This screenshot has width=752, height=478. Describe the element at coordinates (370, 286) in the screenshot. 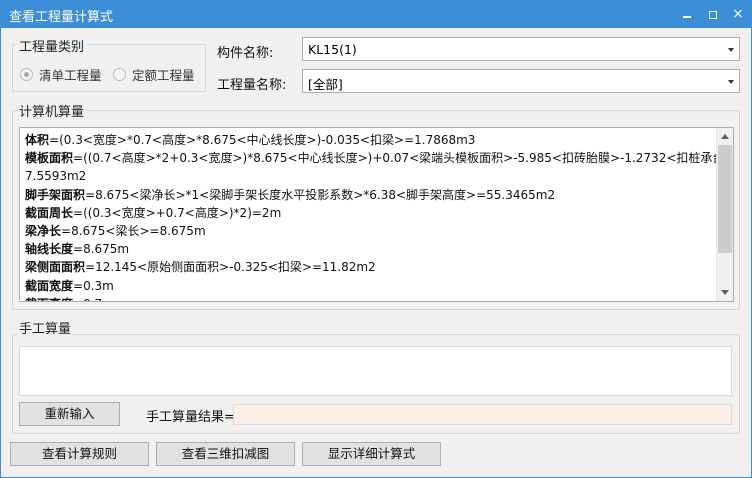

I see `calc-formula-line: 截面宽度=0.3m` at that location.